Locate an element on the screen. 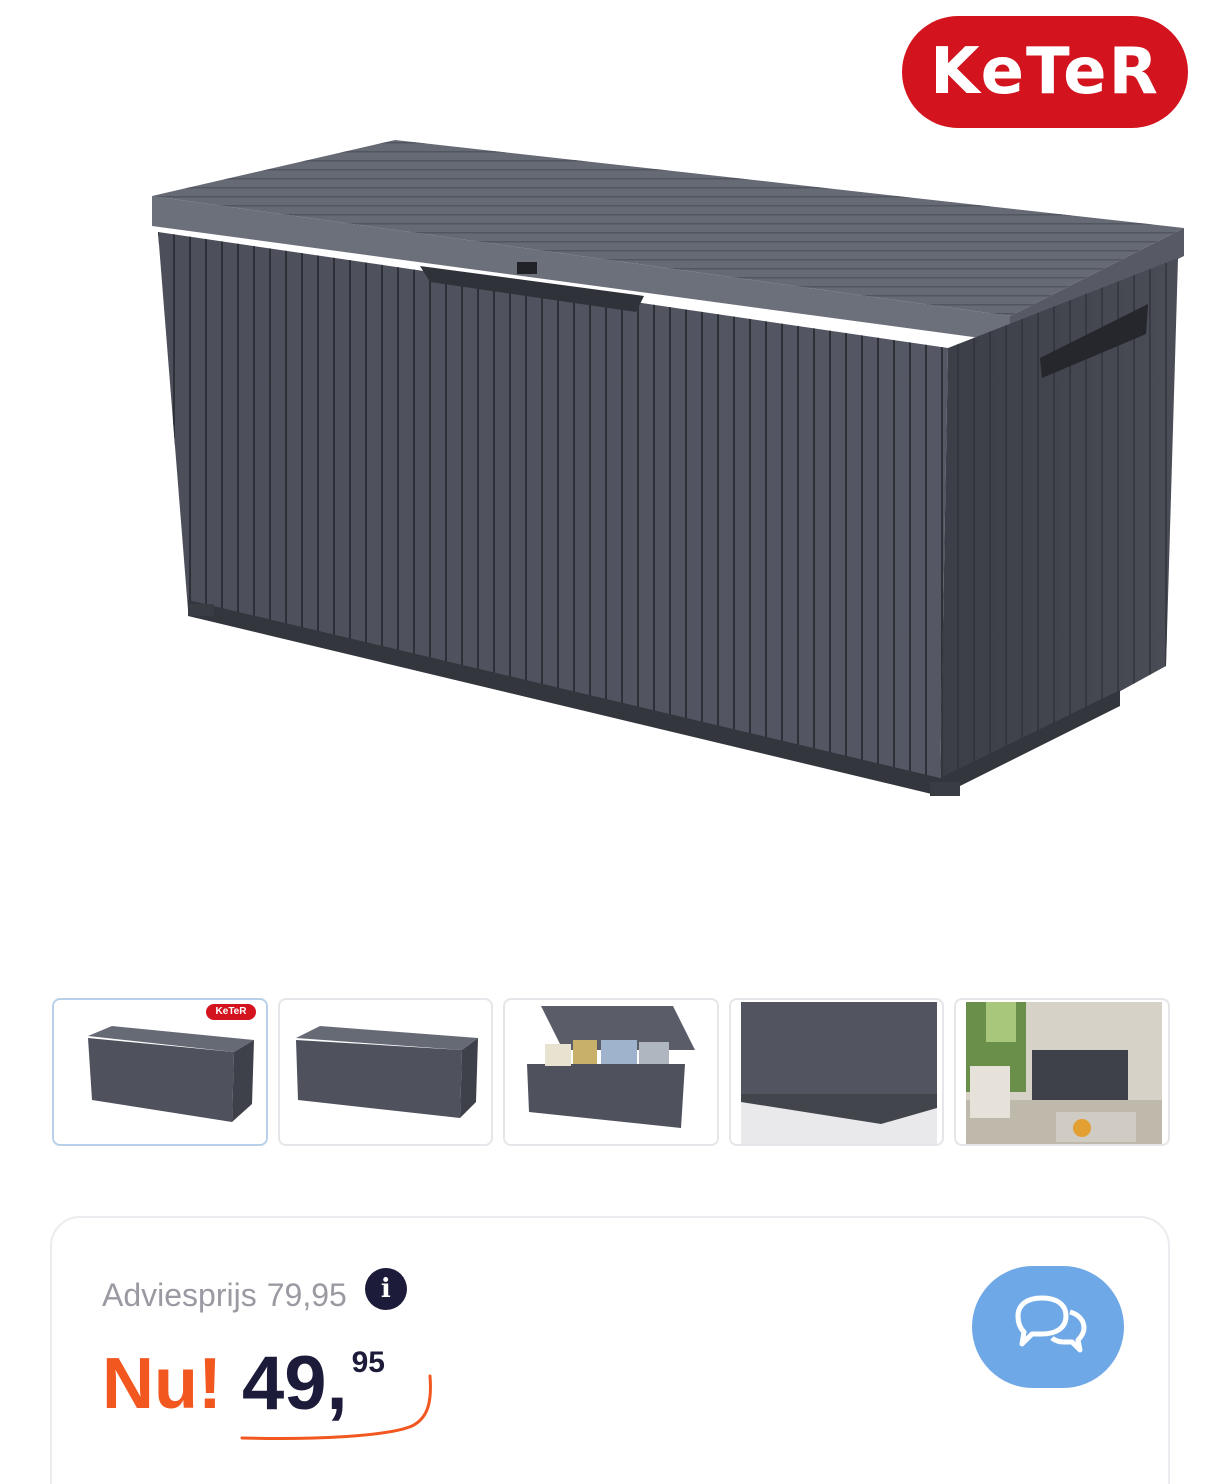  thumbnail-strip: KeTeR is located at coordinates (611, 1072).